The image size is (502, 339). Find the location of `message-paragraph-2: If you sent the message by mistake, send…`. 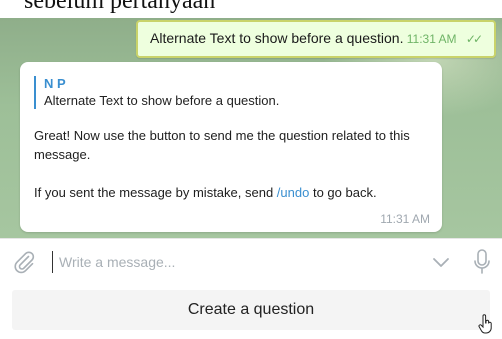

message-paragraph-2: If you sent the message by mistake, send… is located at coordinates (234, 192).